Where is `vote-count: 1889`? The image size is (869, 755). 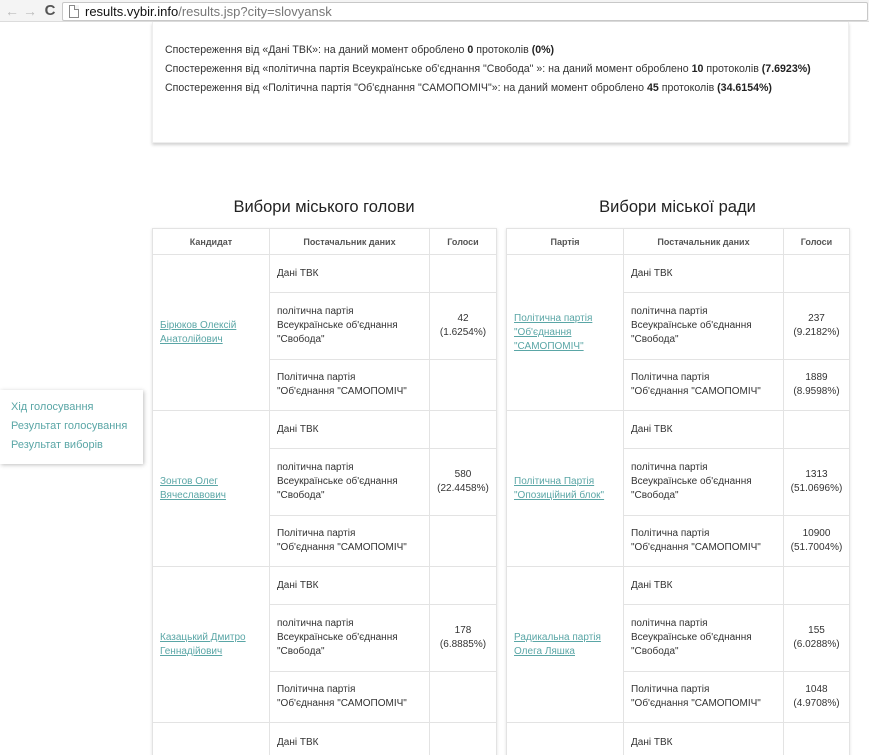
vote-count: 1889 is located at coordinates (816, 377).